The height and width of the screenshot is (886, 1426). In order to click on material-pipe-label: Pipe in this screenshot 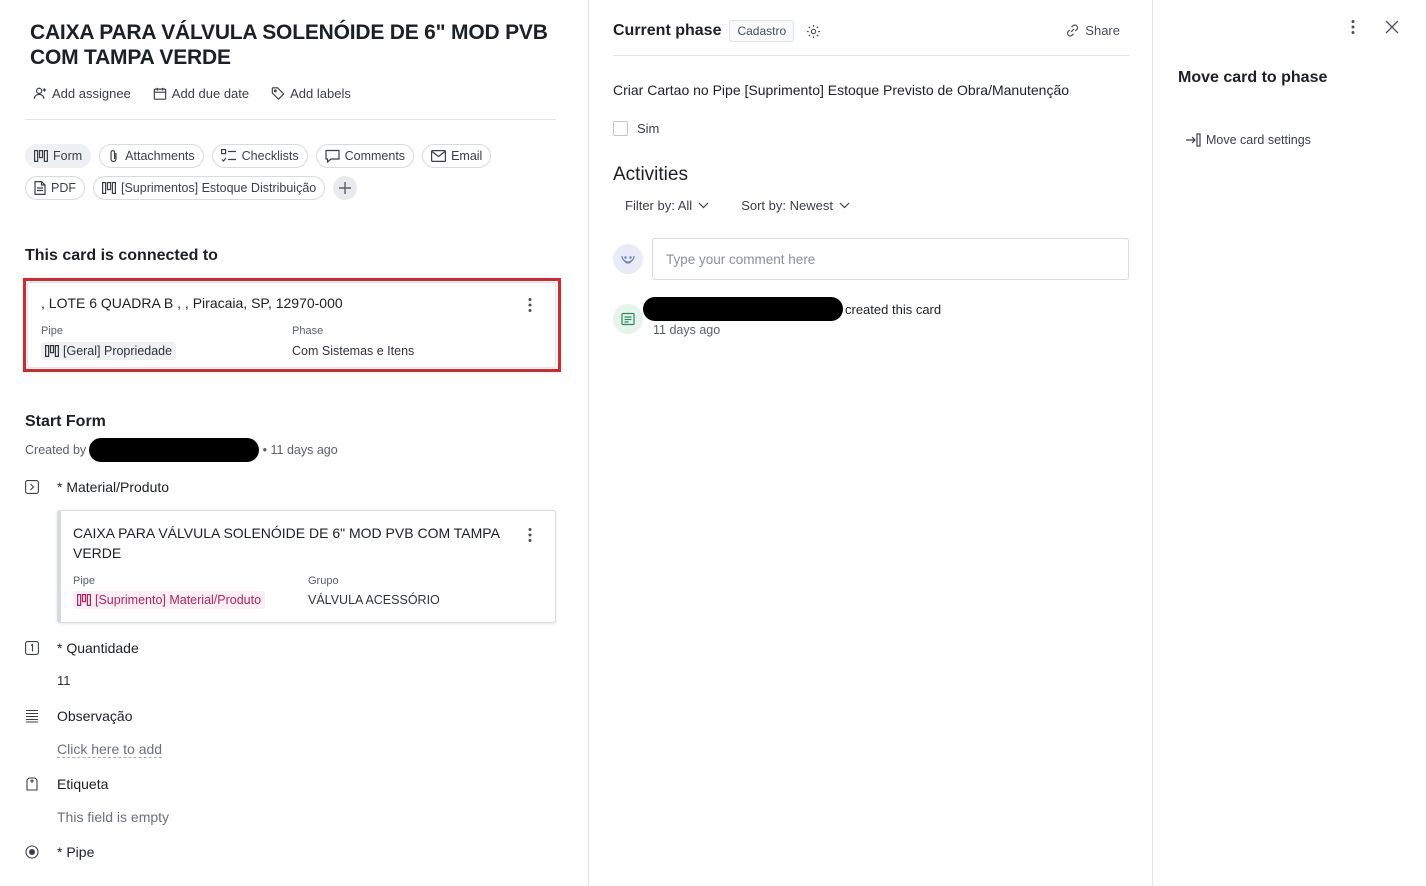, I will do `click(84, 581)`.